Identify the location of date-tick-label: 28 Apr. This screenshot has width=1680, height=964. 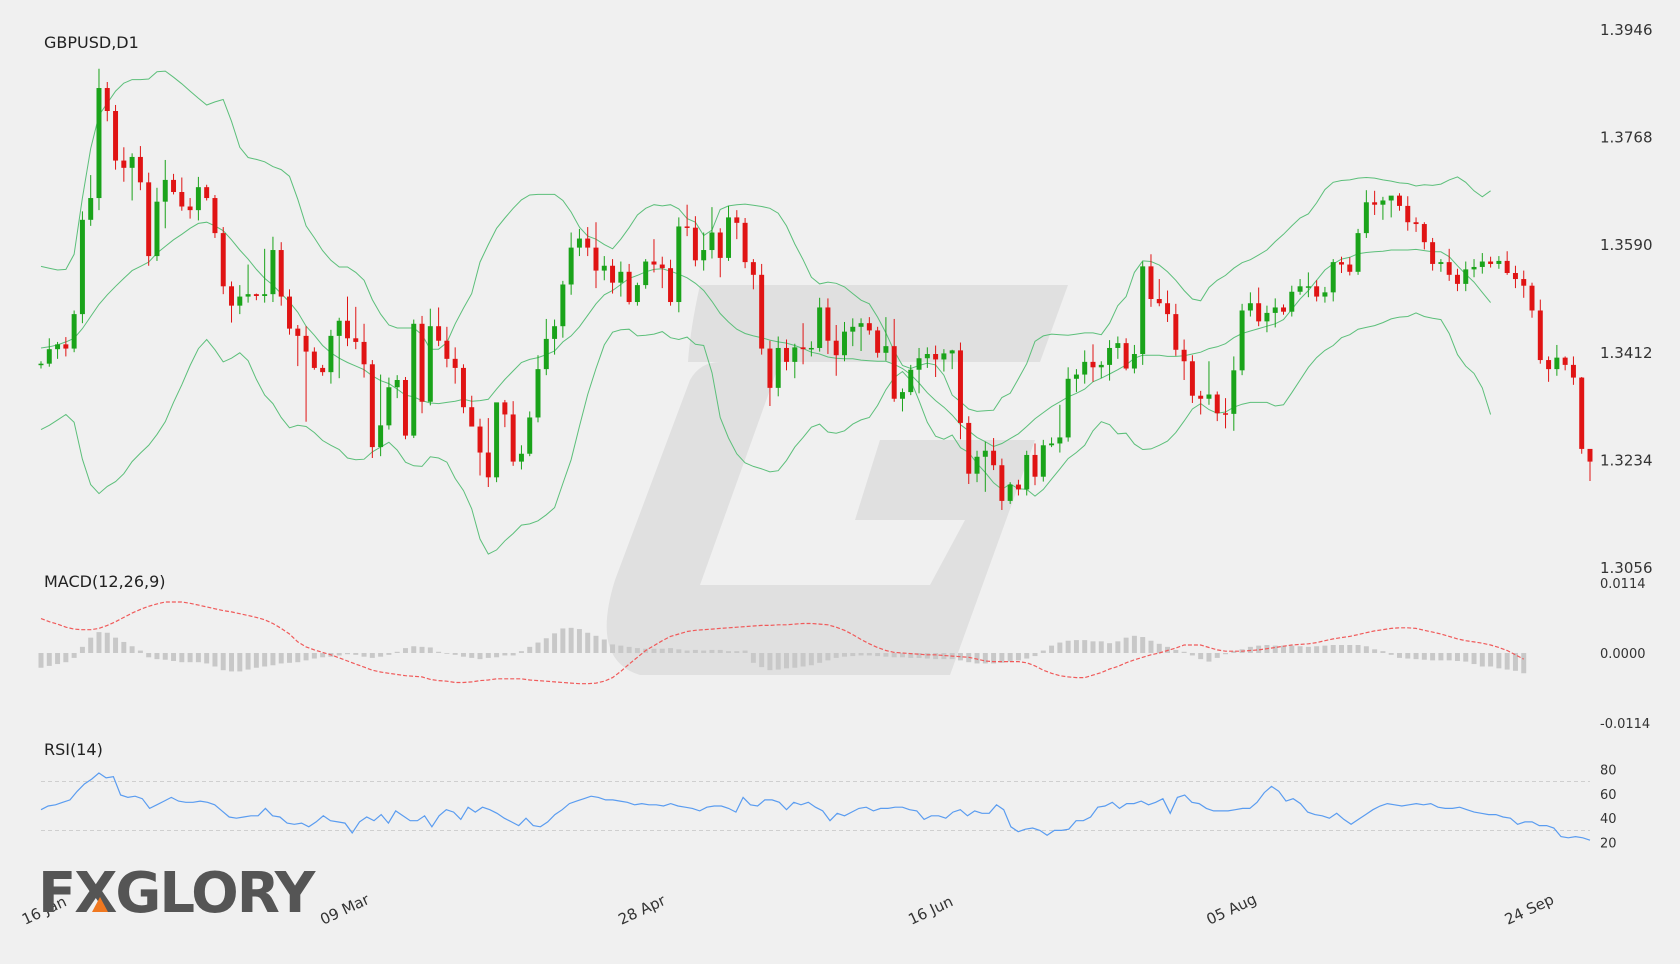
(642, 910).